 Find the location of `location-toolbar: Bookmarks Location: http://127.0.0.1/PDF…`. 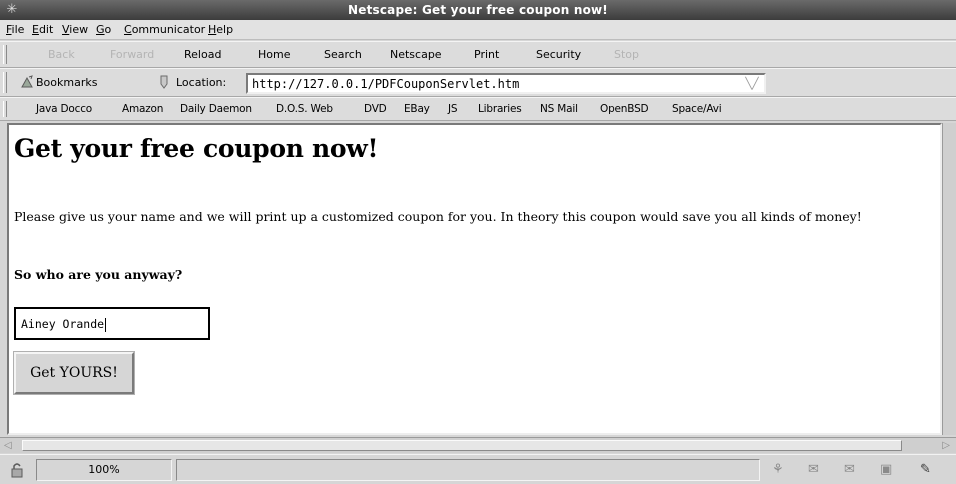

location-toolbar: Bookmarks Location: http://127.0.0.1/PDF… is located at coordinates (478, 82).